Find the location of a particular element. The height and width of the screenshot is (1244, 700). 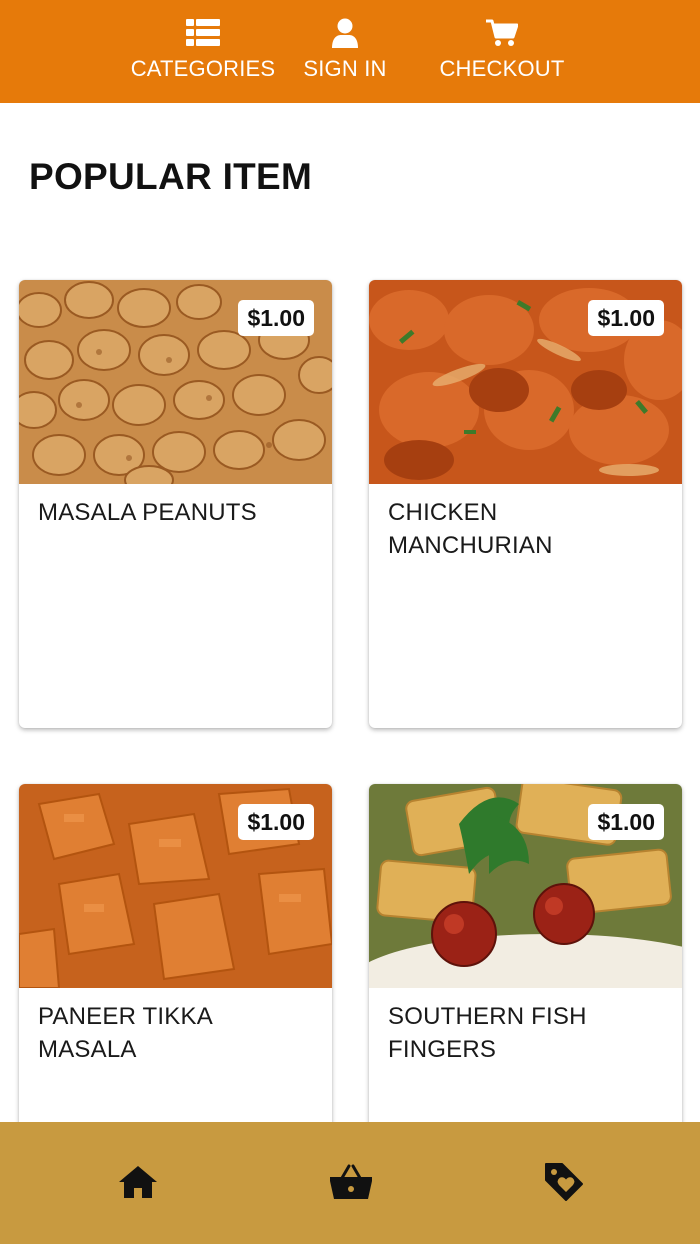

tag-heart-icon is located at coordinates (564, 1184).